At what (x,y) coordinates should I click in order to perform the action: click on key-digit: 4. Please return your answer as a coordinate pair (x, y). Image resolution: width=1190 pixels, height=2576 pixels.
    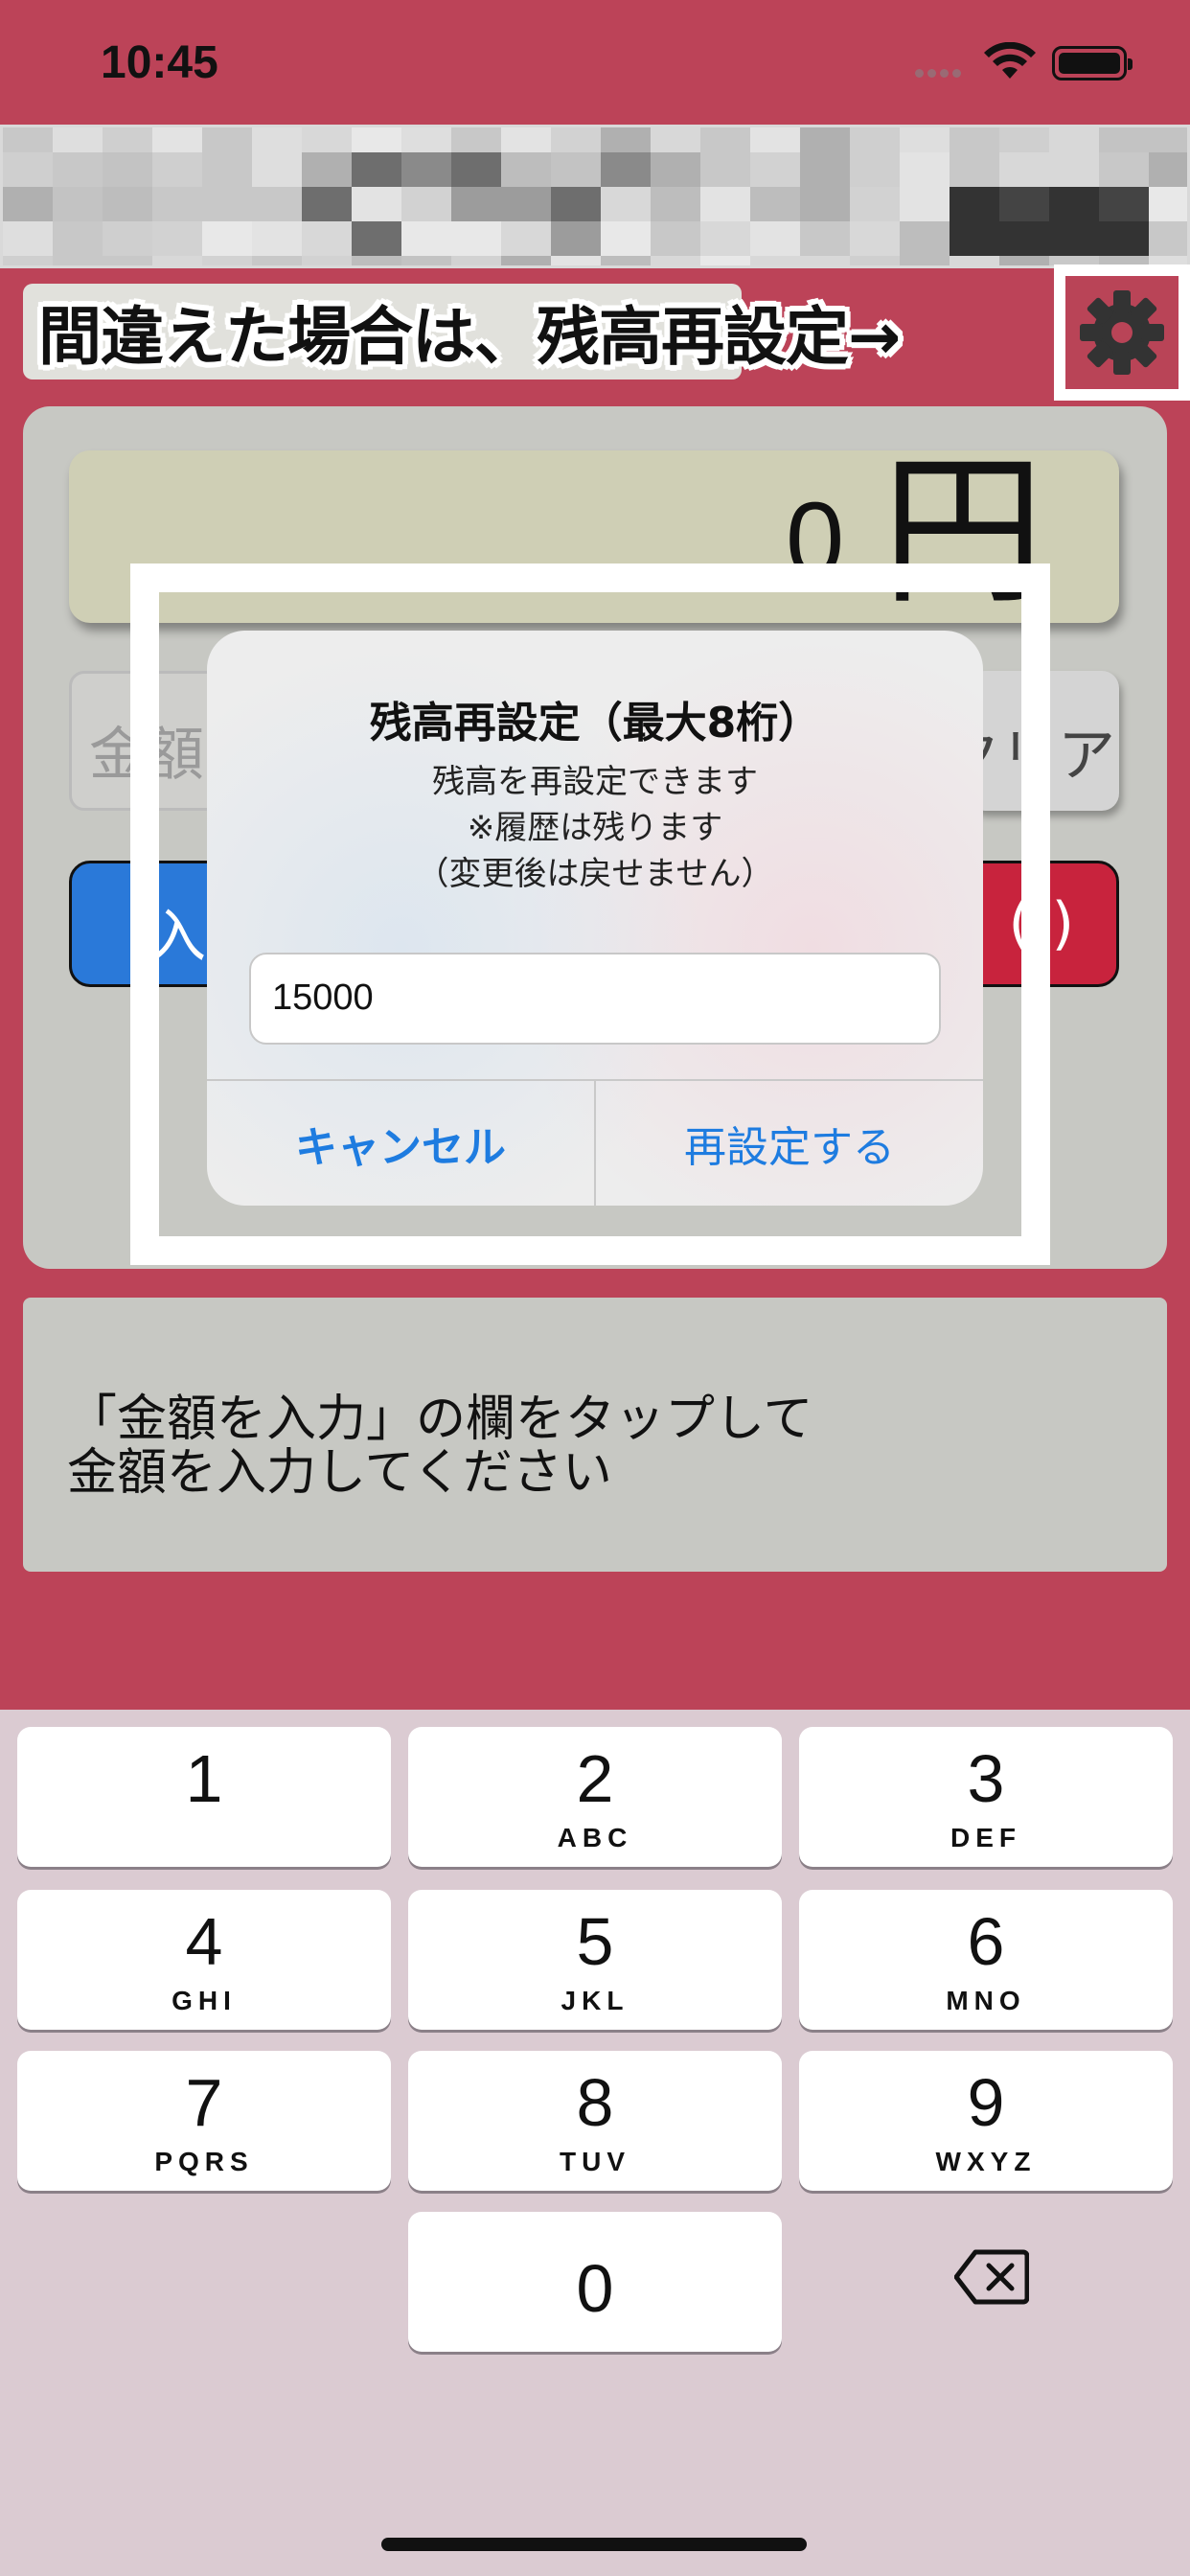
    Looking at the image, I should click on (204, 1941).